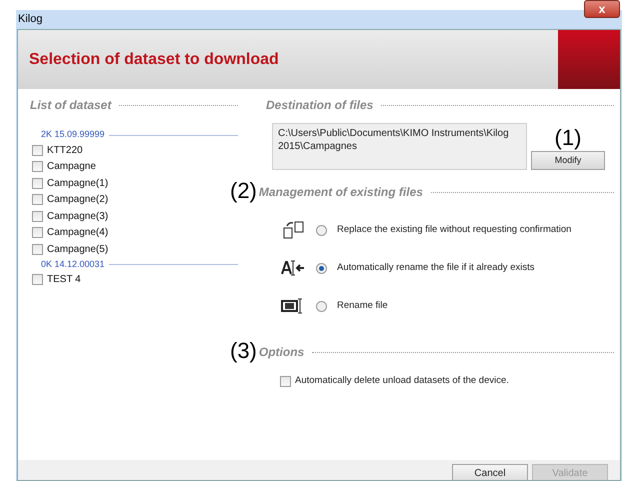 The image size is (625, 481). I want to click on dataset-label: Campagne(4), so click(77, 233).